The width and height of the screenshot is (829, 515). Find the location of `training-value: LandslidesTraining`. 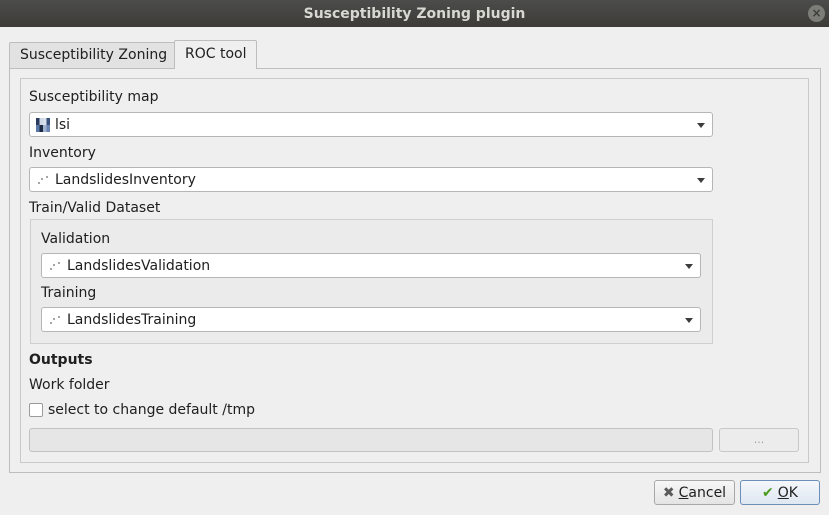

training-value: LandslidesTraining is located at coordinates (132, 319).